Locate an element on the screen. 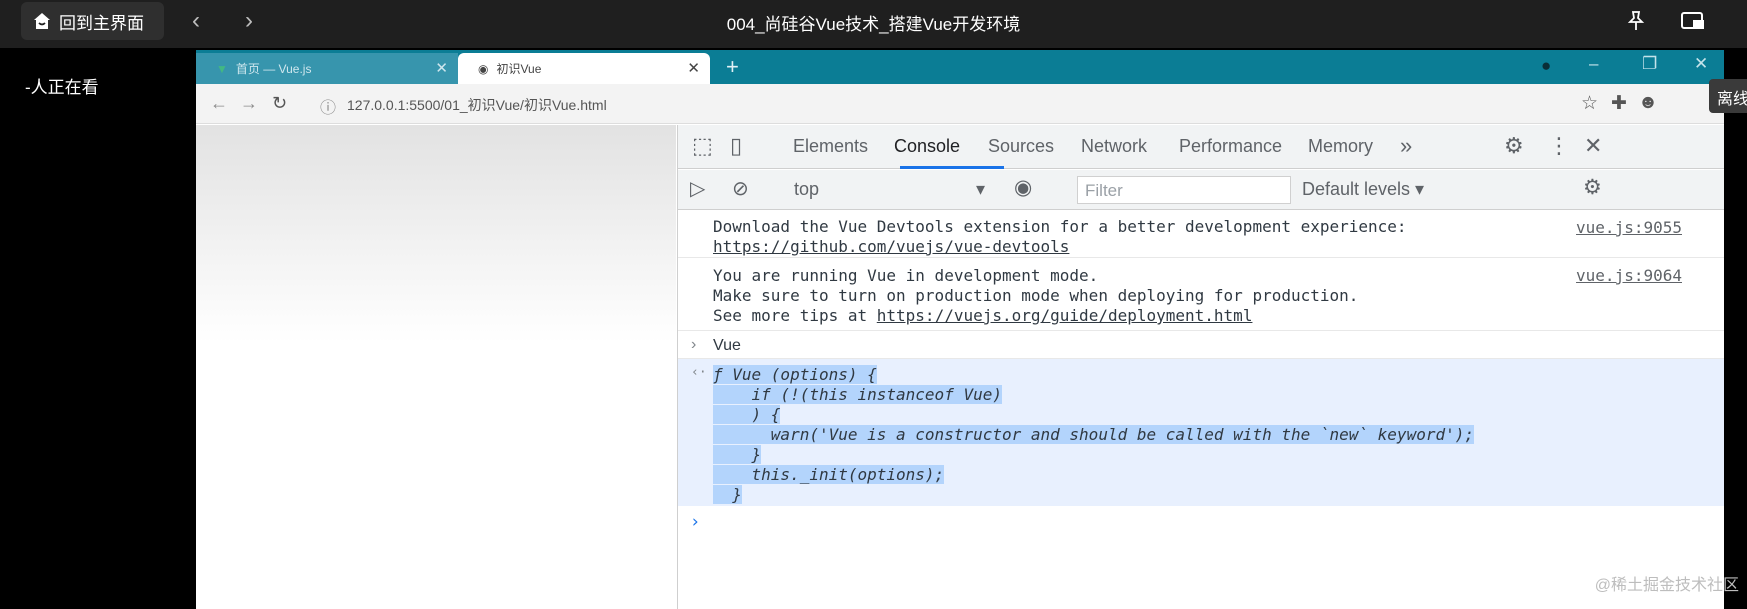  tab-memory: Memory is located at coordinates (1340, 146).